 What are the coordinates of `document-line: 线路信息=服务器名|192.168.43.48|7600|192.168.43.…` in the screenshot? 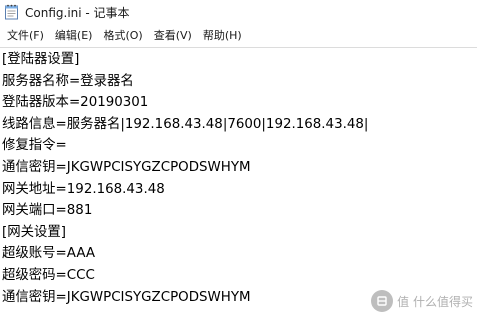 It's located at (185, 124).